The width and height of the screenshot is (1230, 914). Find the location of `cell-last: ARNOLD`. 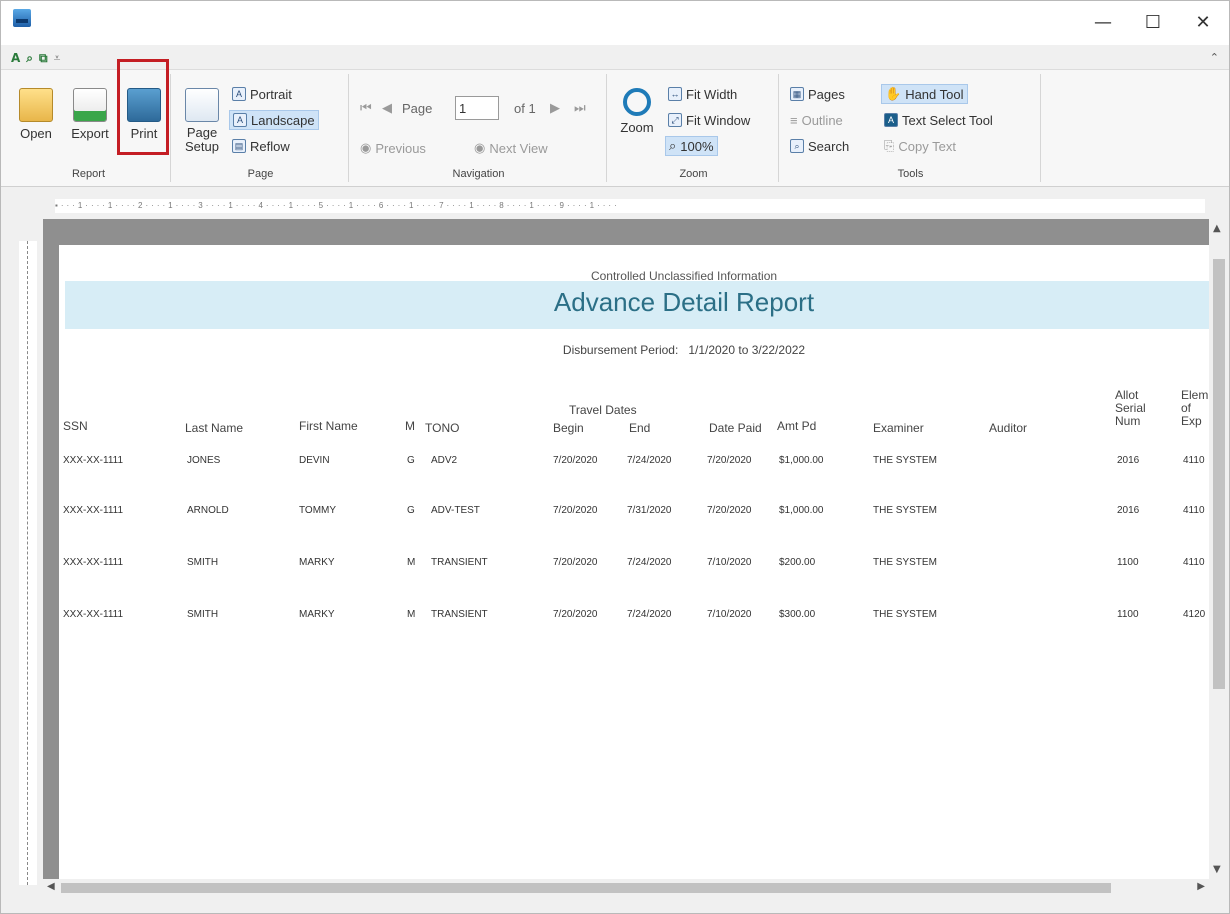

cell-last: ARNOLD is located at coordinates (208, 510).